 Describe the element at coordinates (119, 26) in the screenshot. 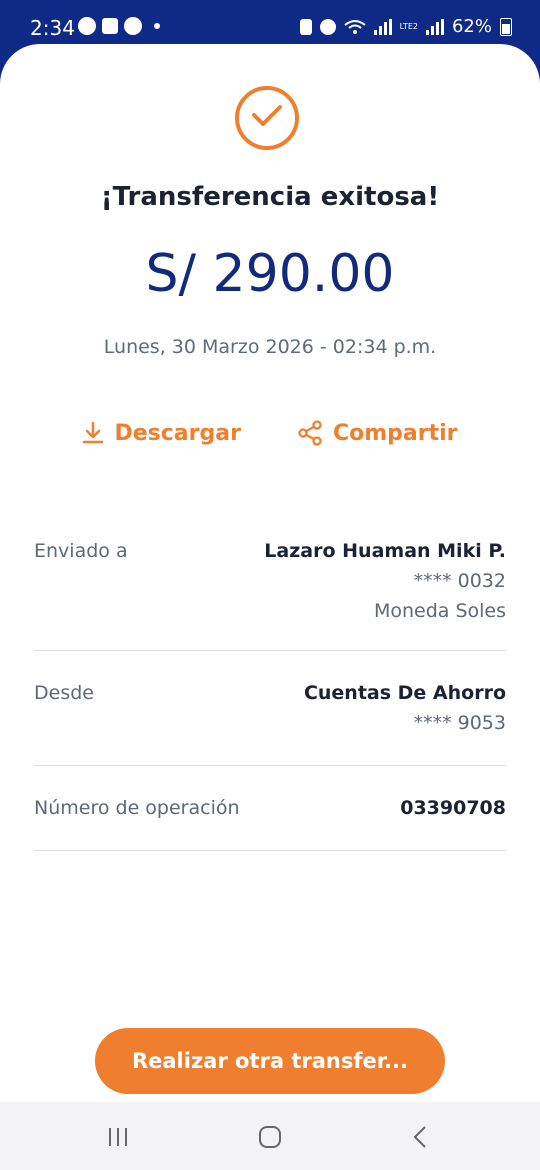

I see `status-left-icons` at that location.